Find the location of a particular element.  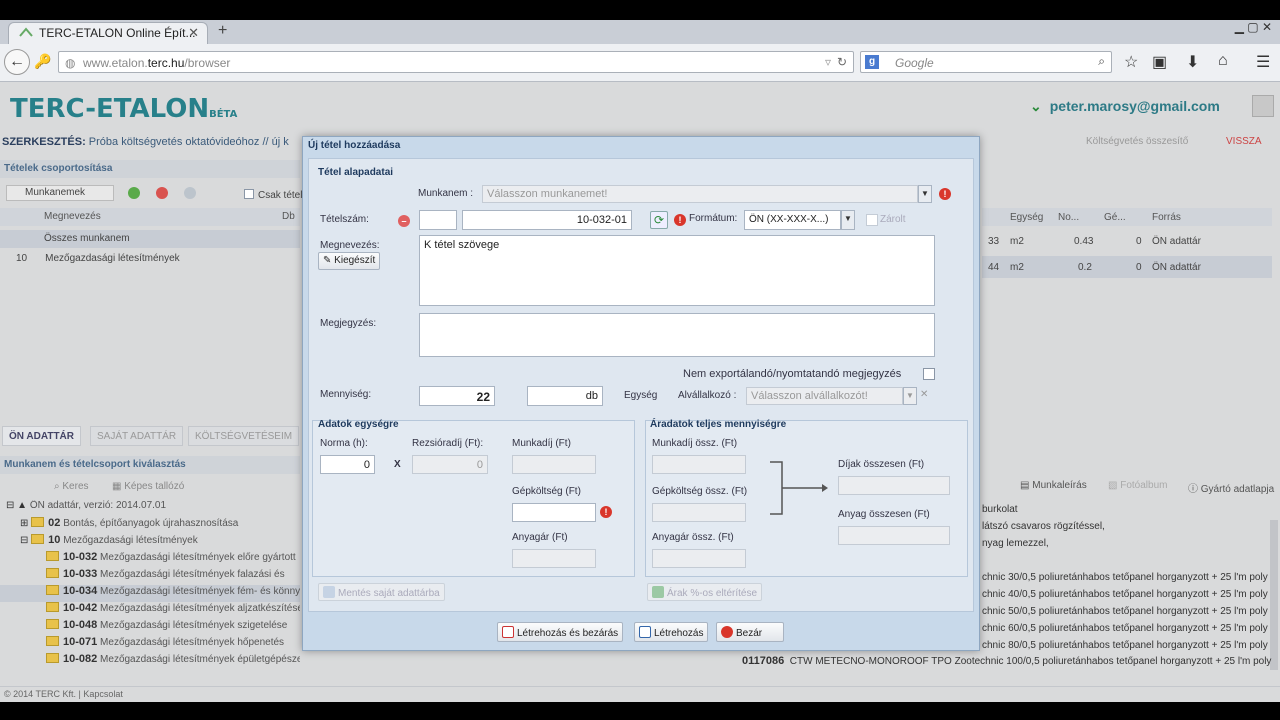

unit-input: db is located at coordinates (565, 396).